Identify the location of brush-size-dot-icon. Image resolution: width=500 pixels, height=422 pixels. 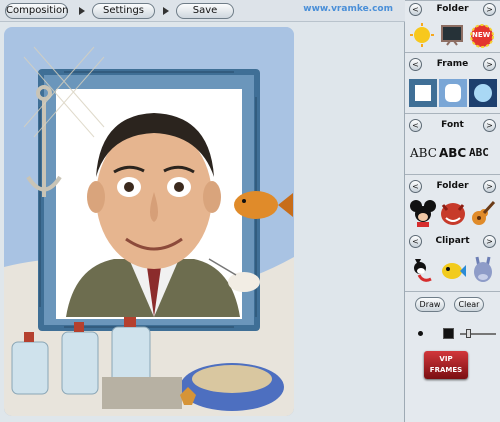
(420, 333).